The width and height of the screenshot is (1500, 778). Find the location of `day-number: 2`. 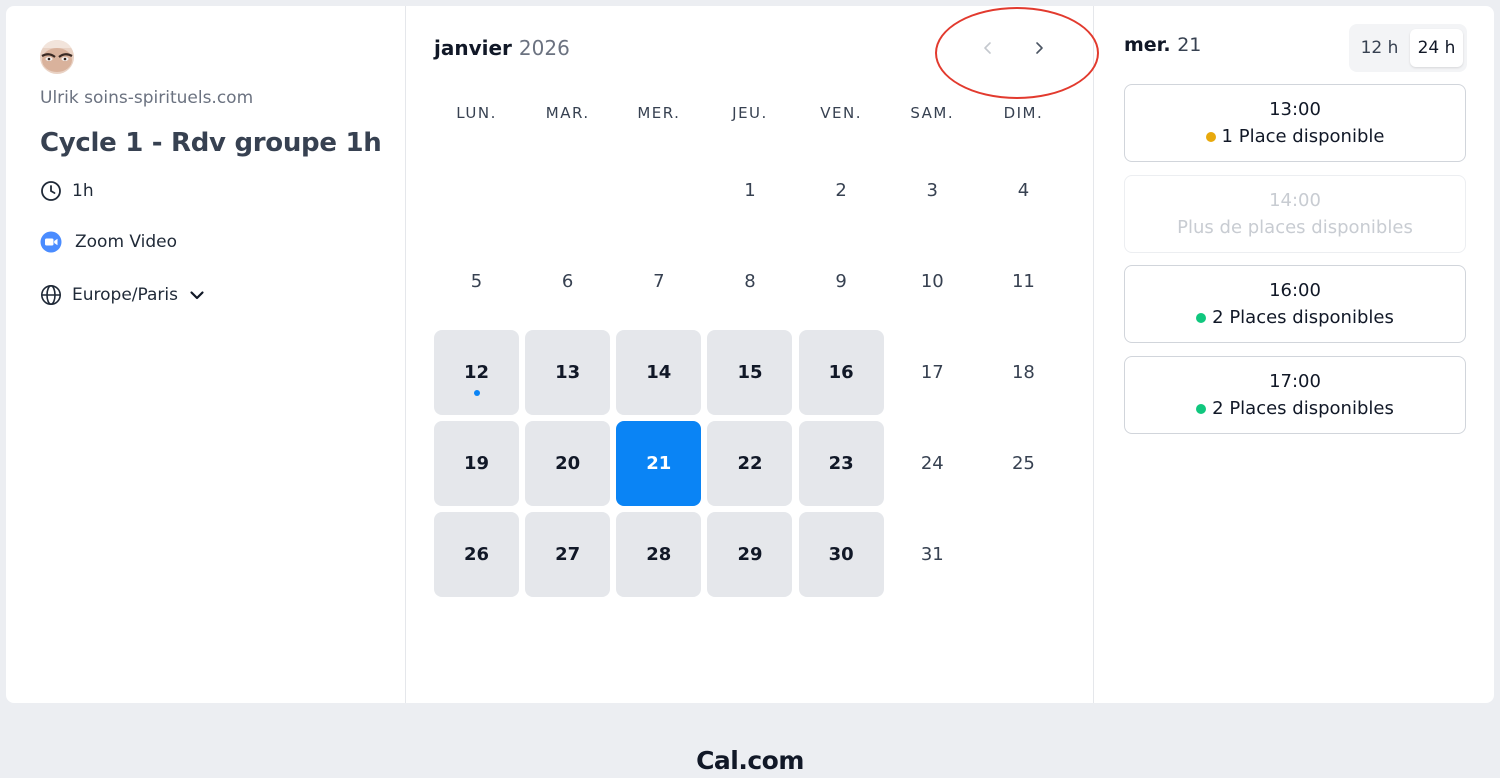

day-number: 2 is located at coordinates (841, 190).